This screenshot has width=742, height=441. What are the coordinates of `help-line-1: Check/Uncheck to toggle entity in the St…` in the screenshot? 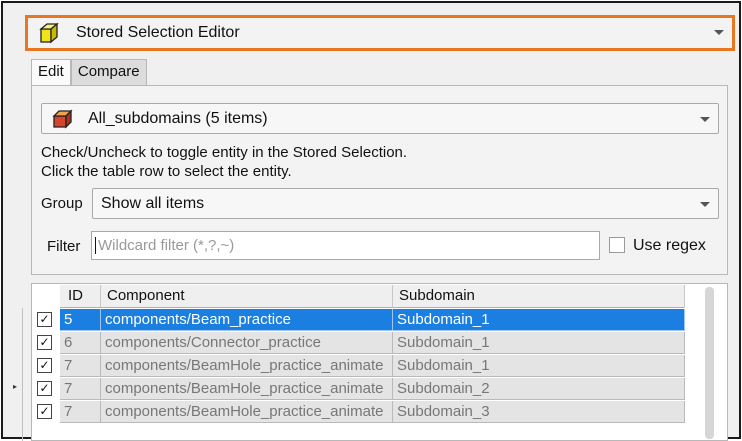 It's located at (224, 152).